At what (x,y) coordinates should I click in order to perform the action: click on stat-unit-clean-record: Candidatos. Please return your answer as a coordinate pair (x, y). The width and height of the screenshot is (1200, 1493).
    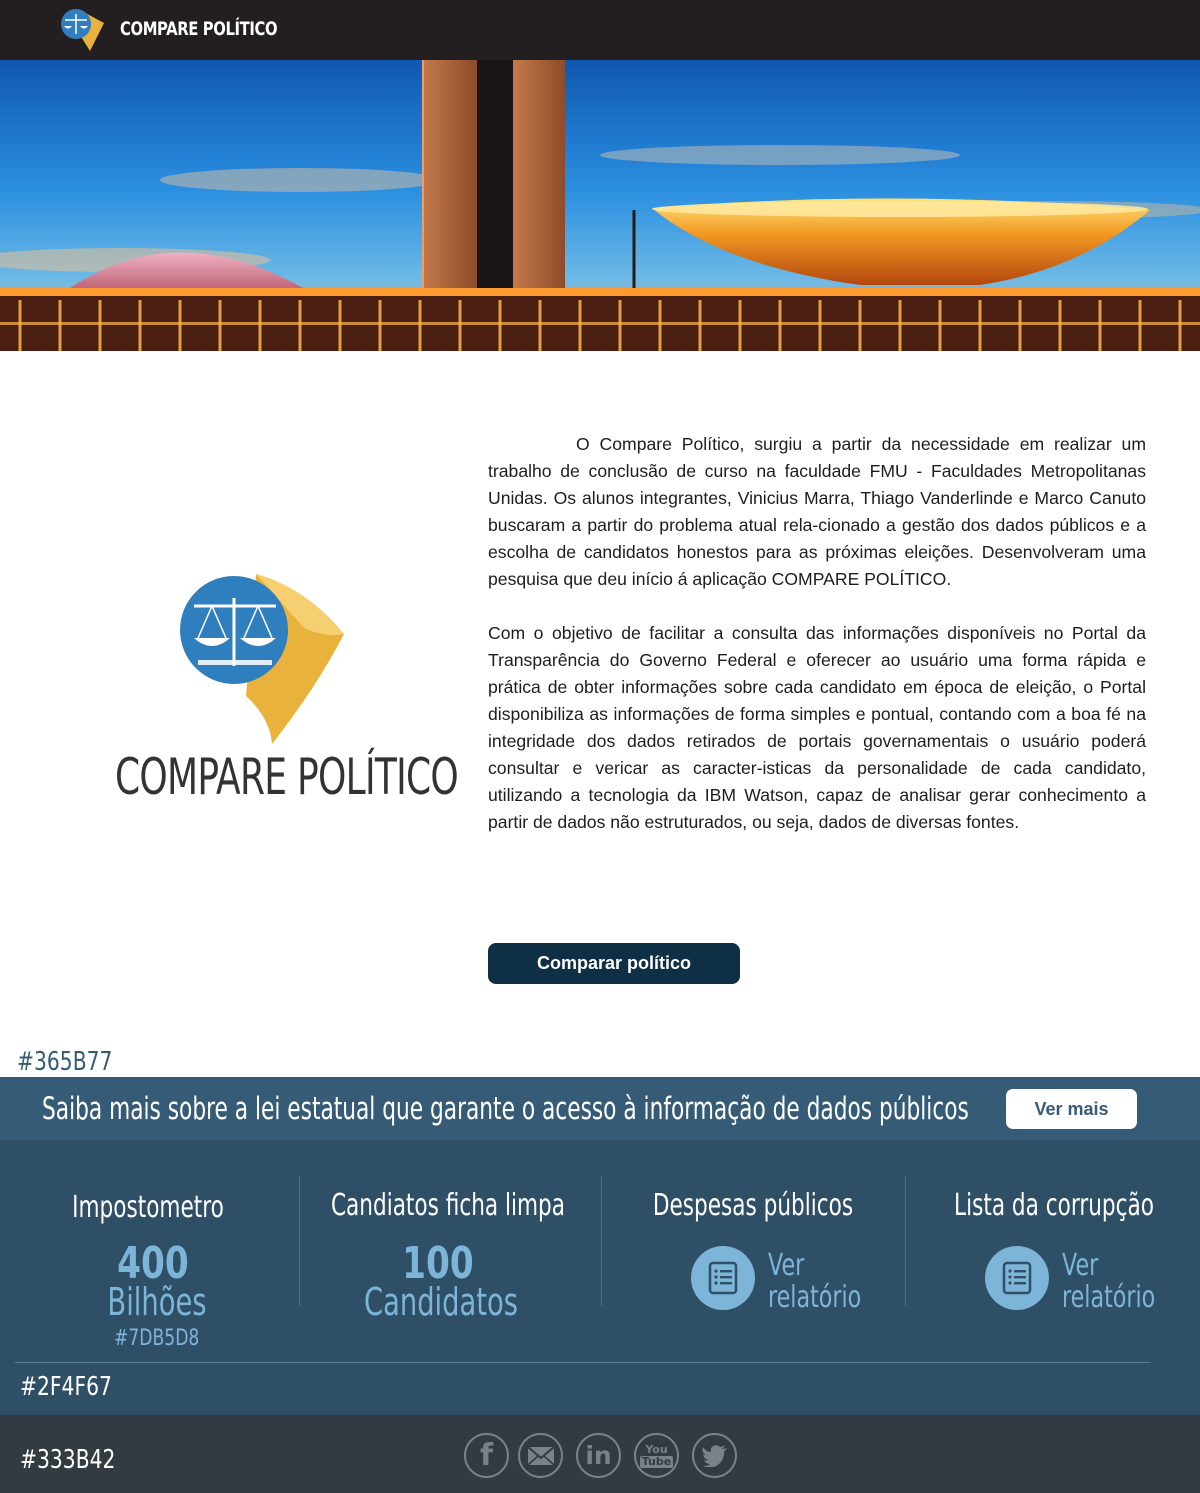
    Looking at the image, I should click on (441, 1302).